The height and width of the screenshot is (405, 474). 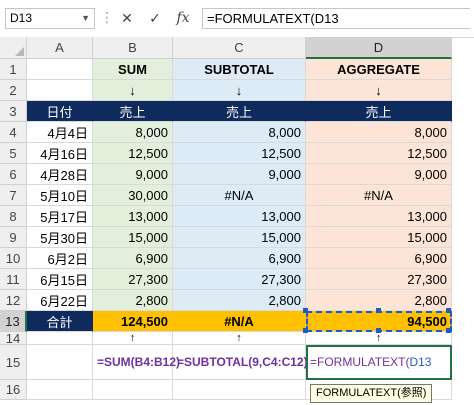 What do you see at coordinates (13, 90) in the screenshot?
I see `row-header-2: 2` at bounding box center [13, 90].